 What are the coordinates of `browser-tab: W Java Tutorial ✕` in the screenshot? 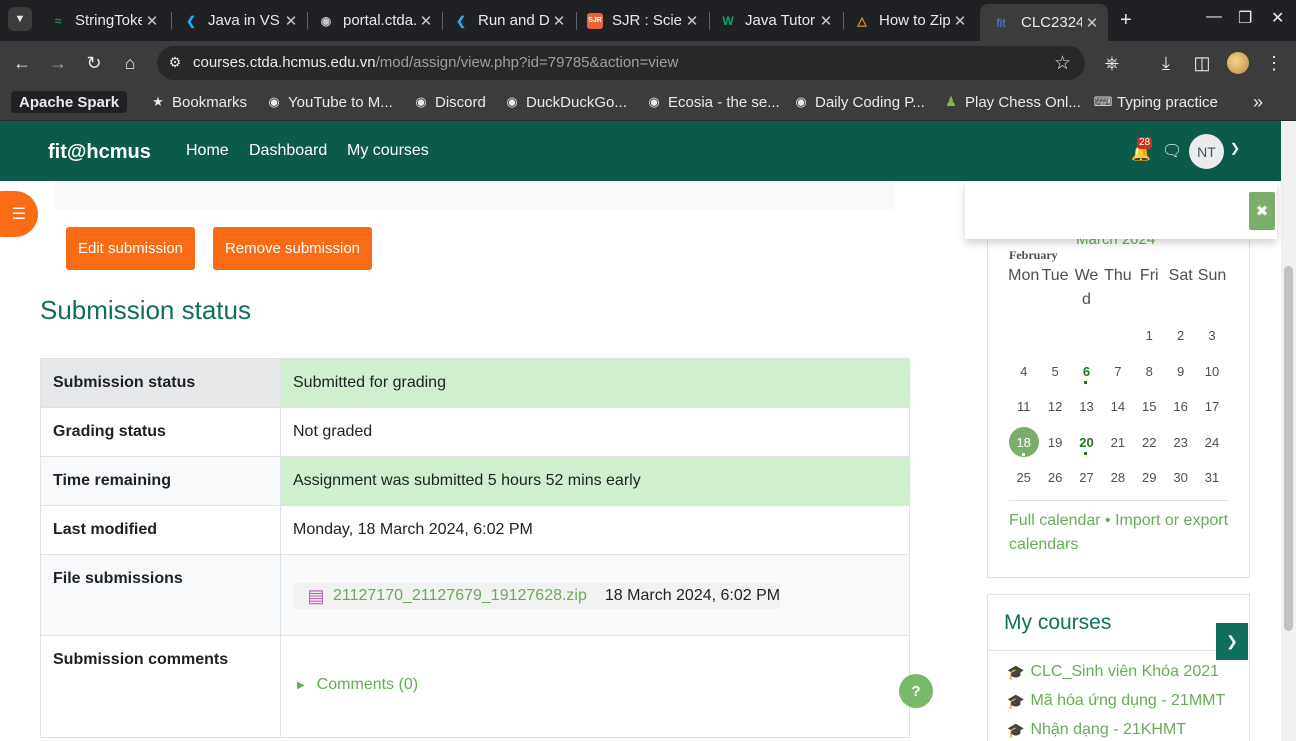 It's located at (776, 20).